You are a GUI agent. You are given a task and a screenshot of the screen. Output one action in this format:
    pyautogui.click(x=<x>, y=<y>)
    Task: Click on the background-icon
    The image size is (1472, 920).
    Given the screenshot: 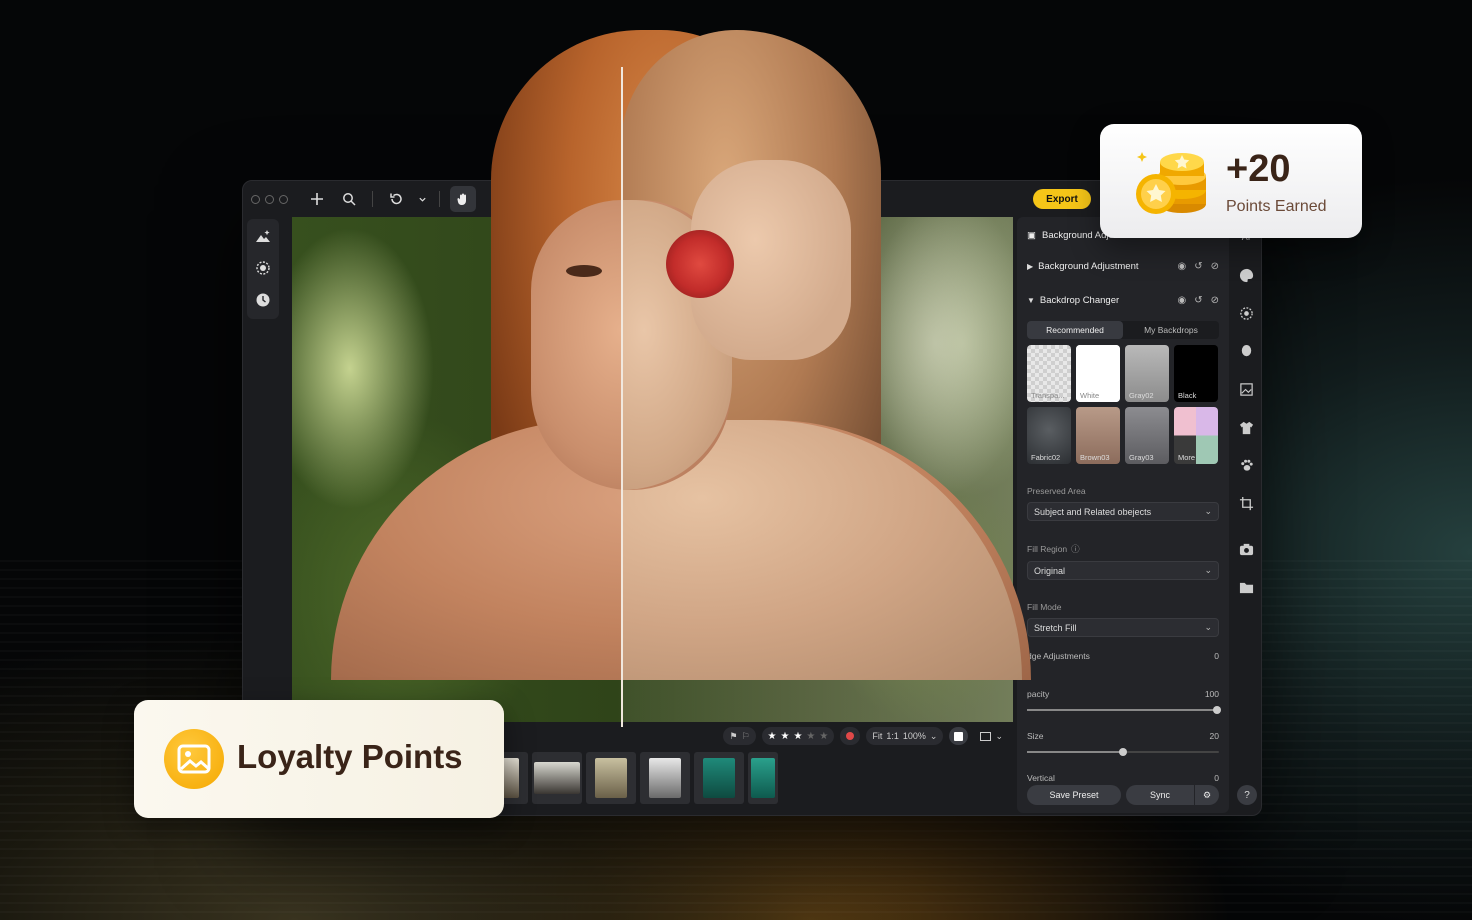 What is the action you would take?
    pyautogui.click(x=1246, y=389)
    